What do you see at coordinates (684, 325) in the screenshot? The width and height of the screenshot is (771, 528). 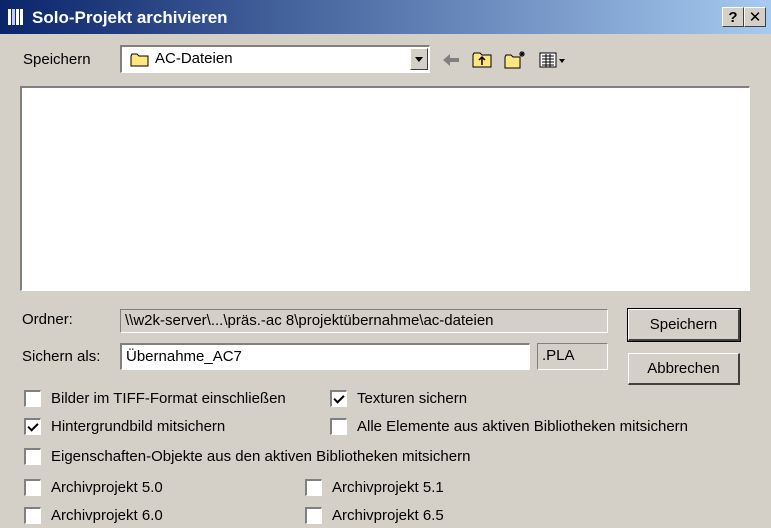 I see `save-button: Speichern` at bounding box center [684, 325].